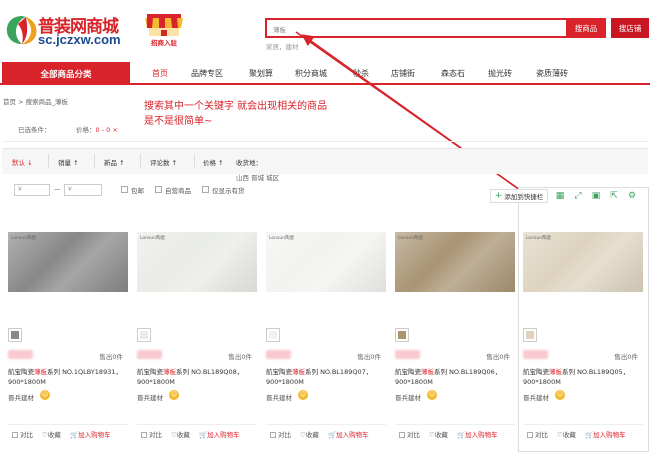  What do you see at coordinates (178, 191) in the screenshot?
I see `self-operated-label: 自营商品` at bounding box center [178, 191].